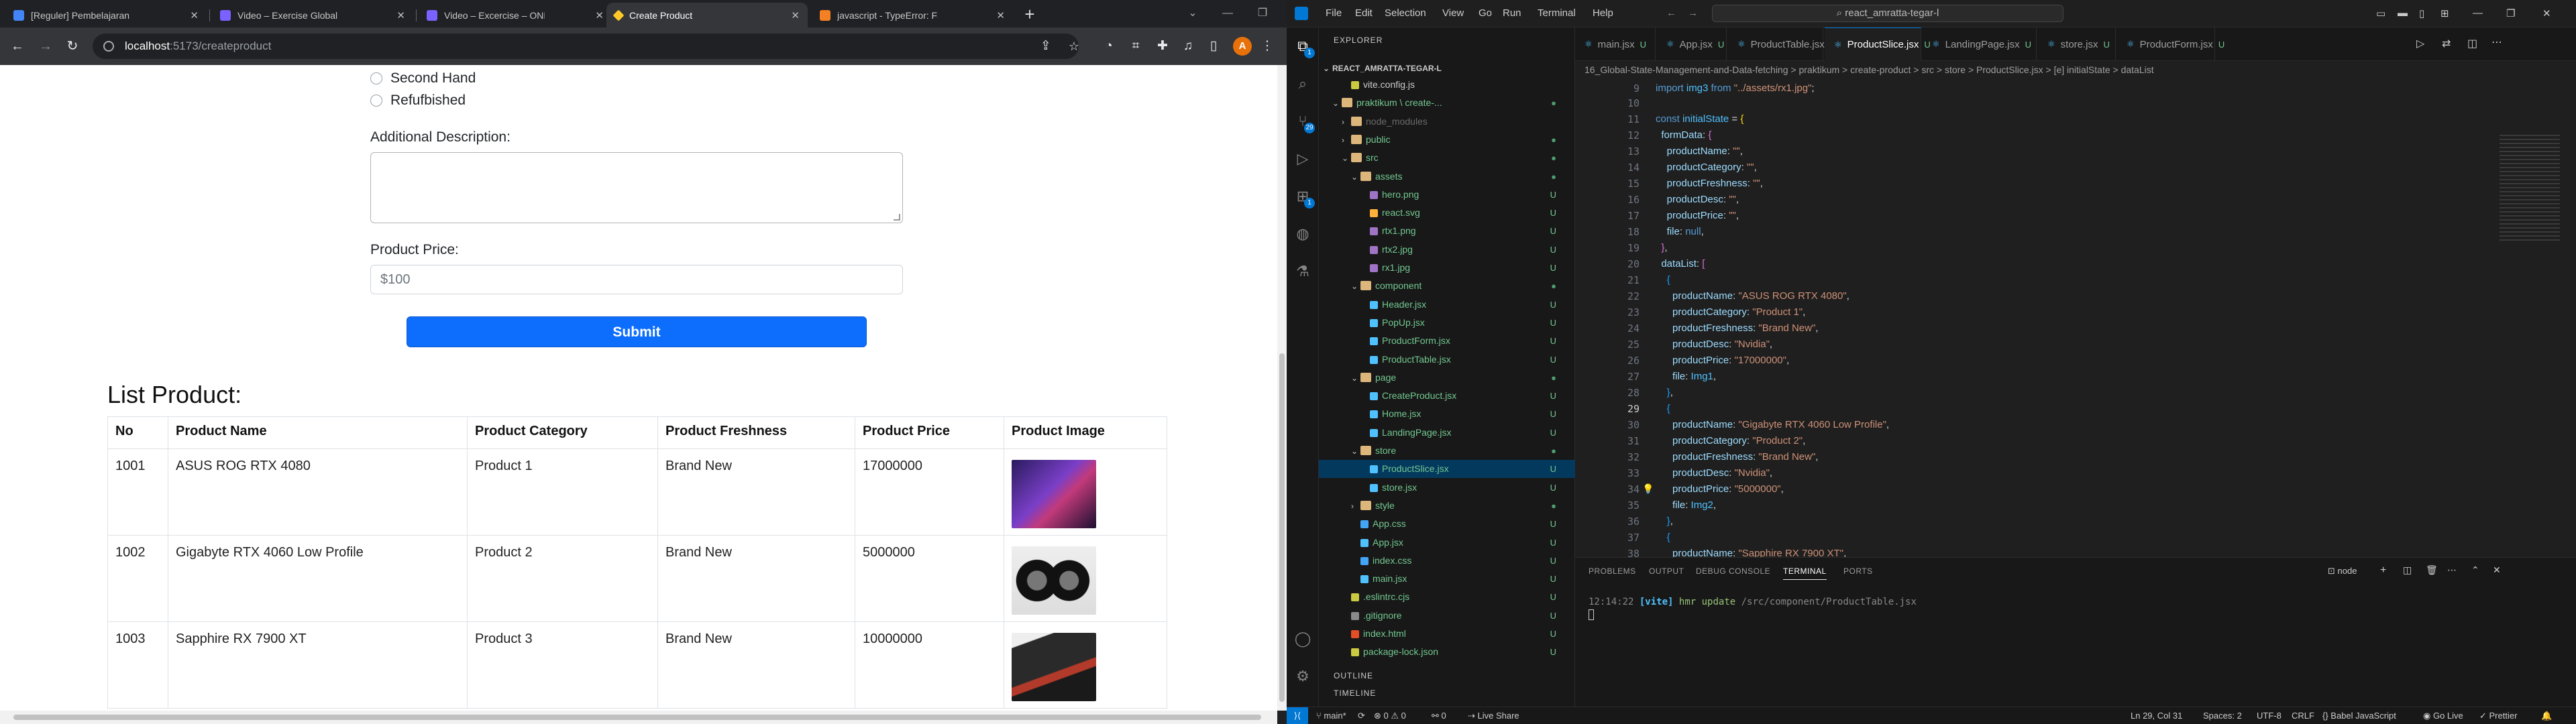 The height and width of the screenshot is (724, 2576). I want to click on timeline-section: TIMELINE, so click(1355, 693).